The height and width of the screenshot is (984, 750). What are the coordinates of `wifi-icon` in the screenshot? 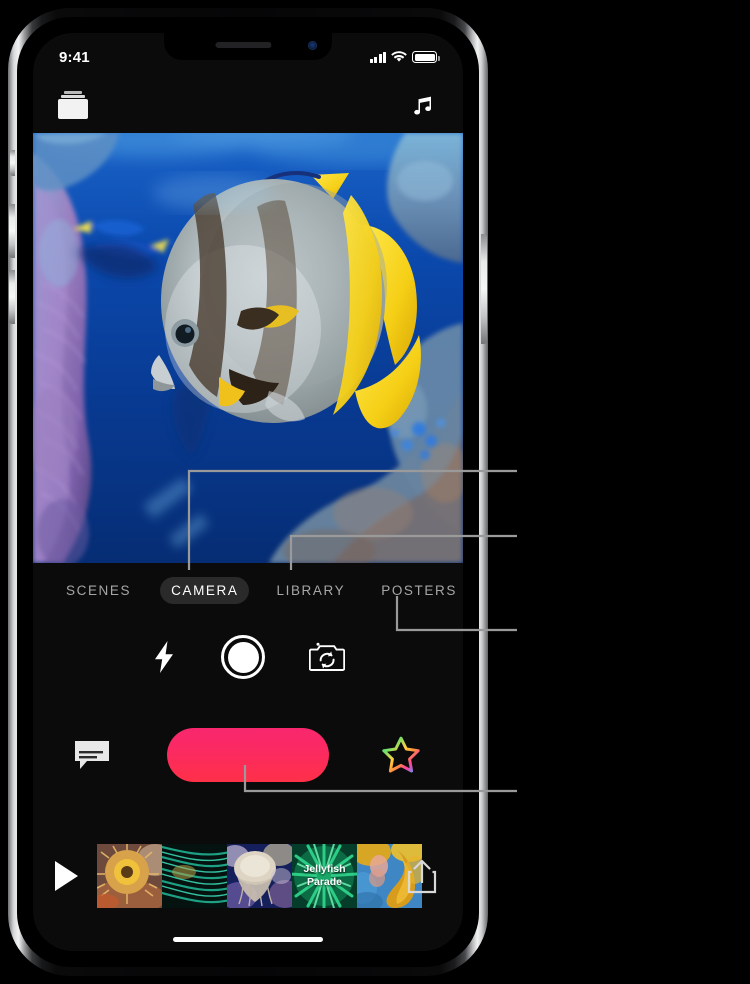 It's located at (399, 56).